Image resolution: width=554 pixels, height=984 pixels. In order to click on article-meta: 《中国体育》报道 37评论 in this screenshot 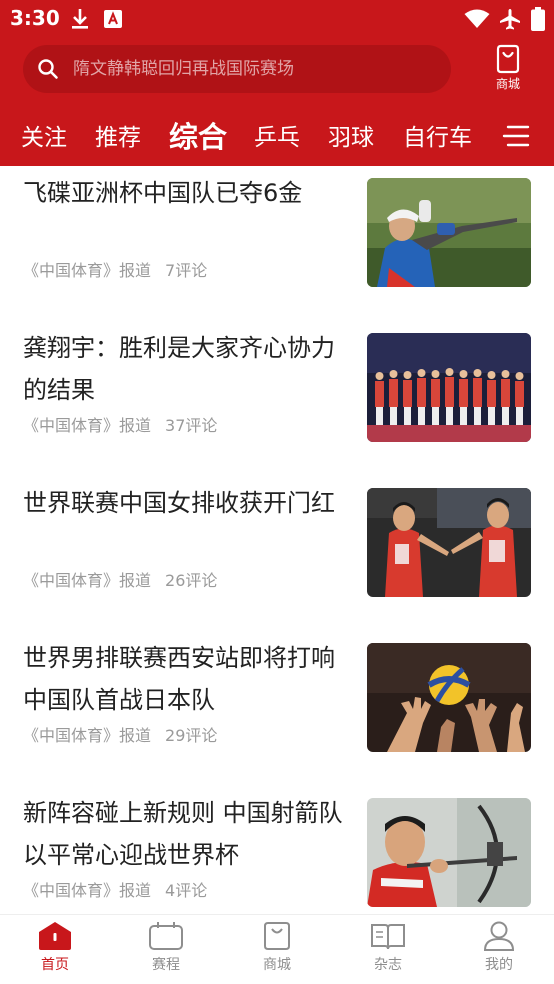, I will do `click(127, 424)`.